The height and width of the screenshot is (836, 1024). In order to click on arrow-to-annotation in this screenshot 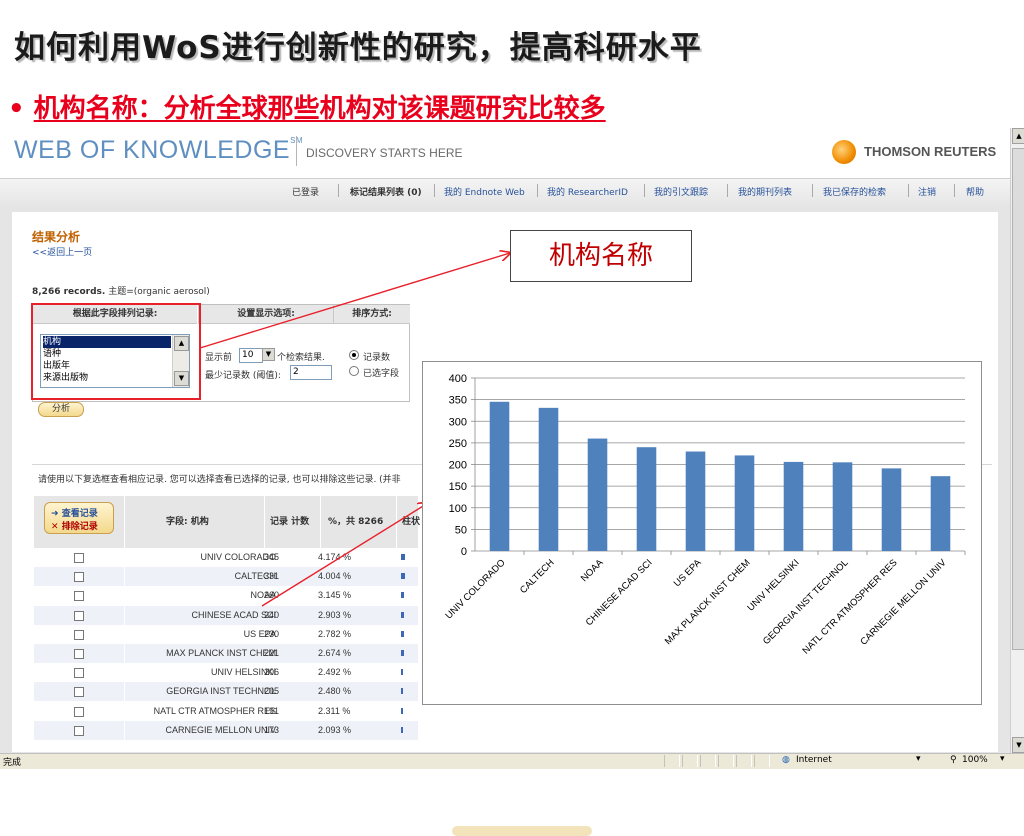, I will do `click(354, 301)`.